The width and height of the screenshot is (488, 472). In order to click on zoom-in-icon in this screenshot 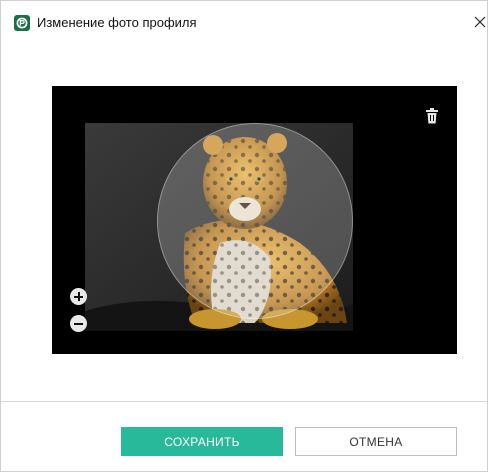, I will do `click(78, 296)`.